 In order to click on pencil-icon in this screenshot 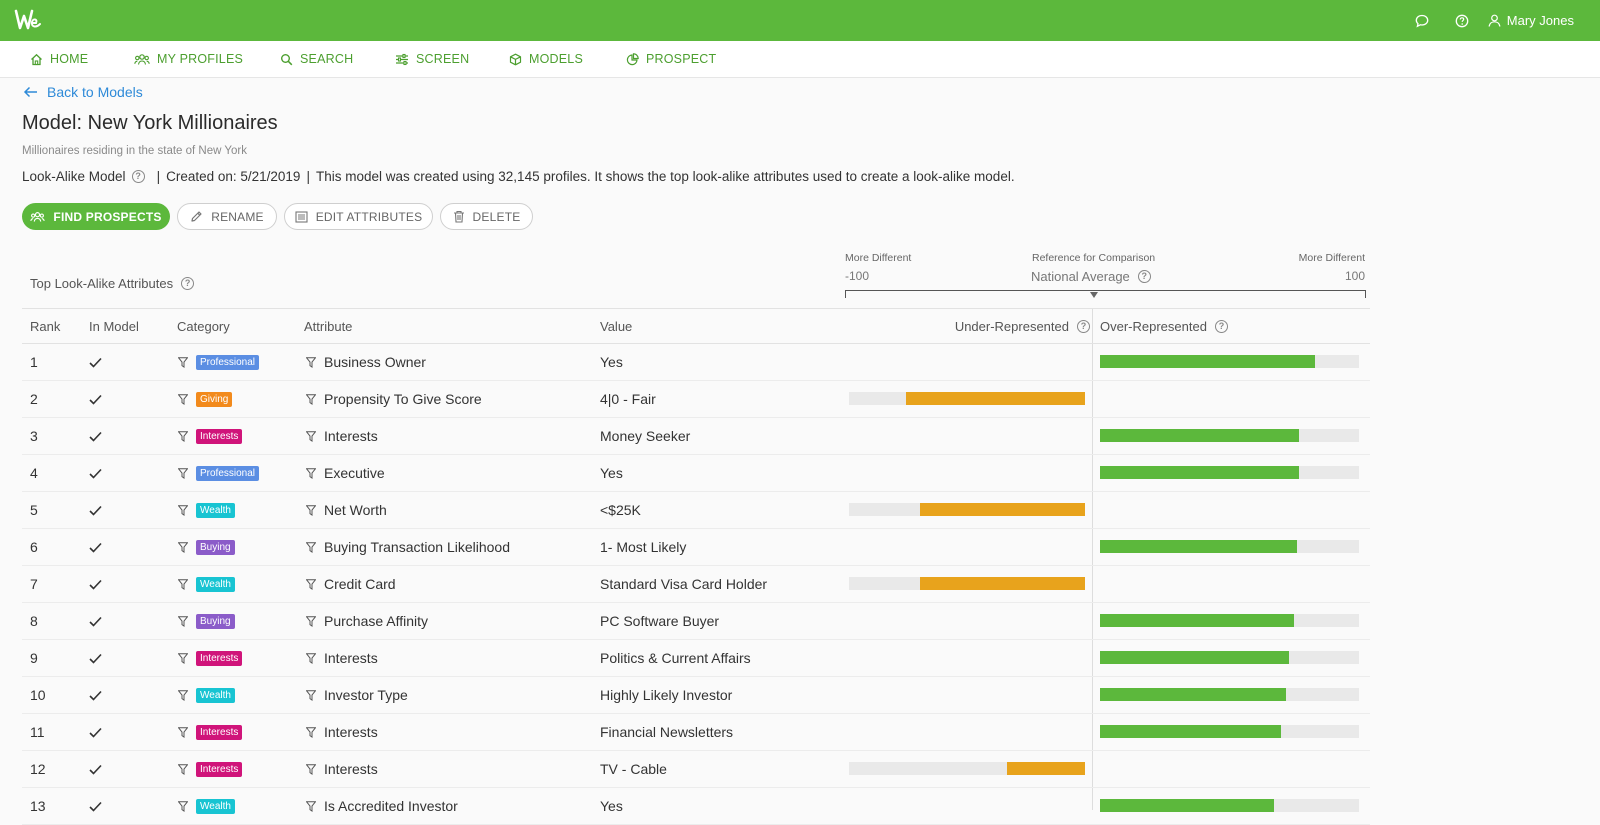, I will do `click(196, 216)`.